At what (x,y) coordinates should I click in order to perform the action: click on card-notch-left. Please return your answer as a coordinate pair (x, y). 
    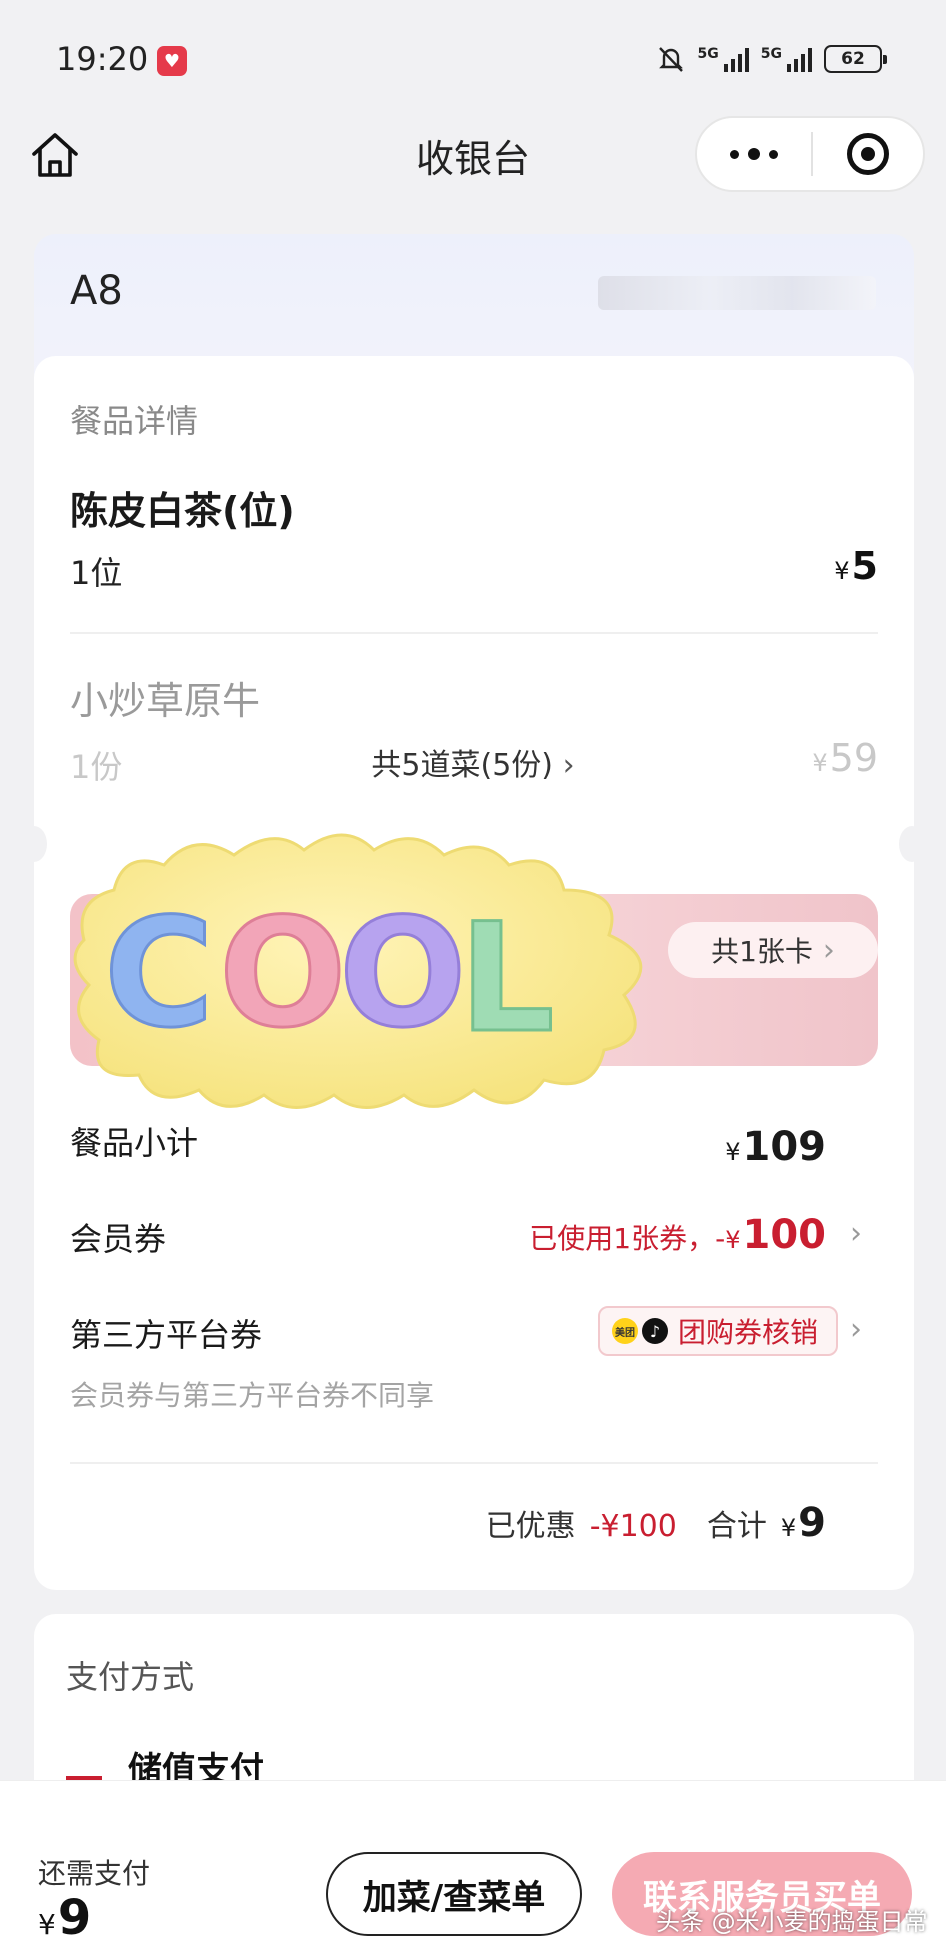
    Looking at the image, I should click on (34, 844).